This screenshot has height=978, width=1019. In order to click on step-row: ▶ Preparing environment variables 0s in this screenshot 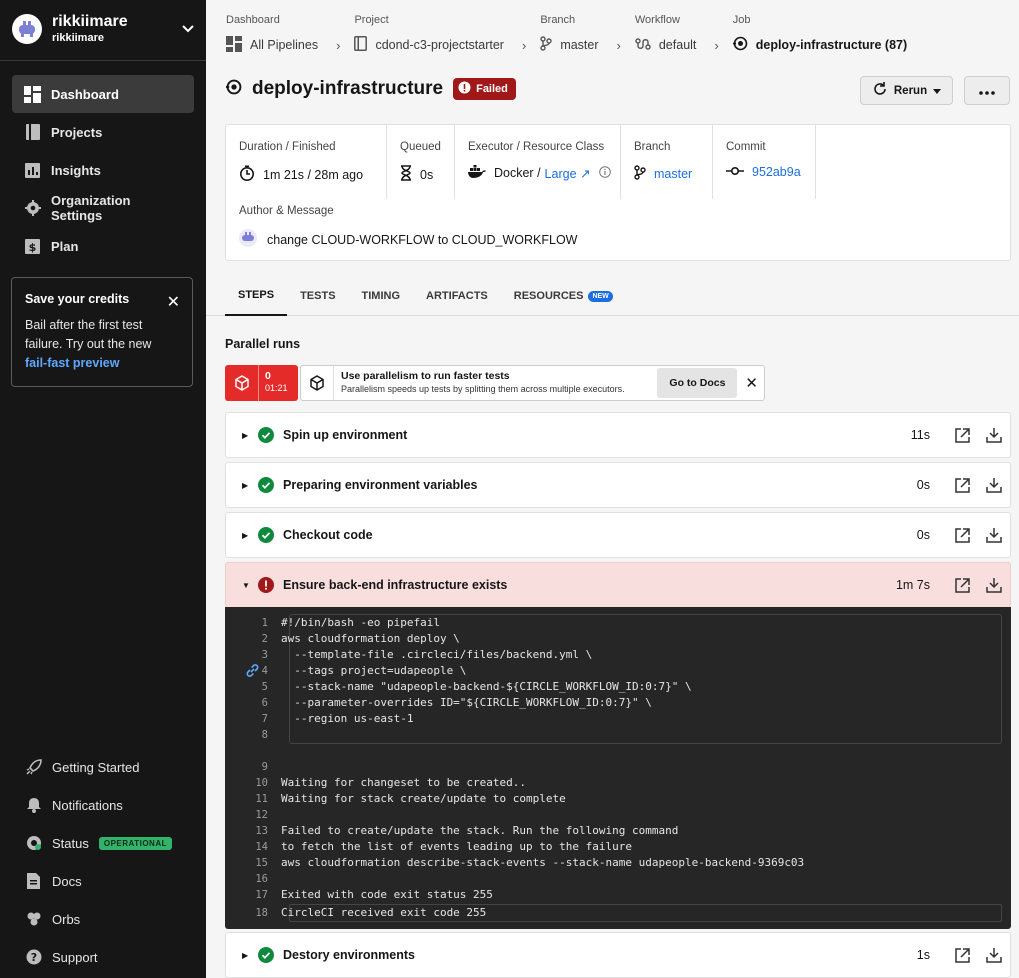, I will do `click(618, 485)`.